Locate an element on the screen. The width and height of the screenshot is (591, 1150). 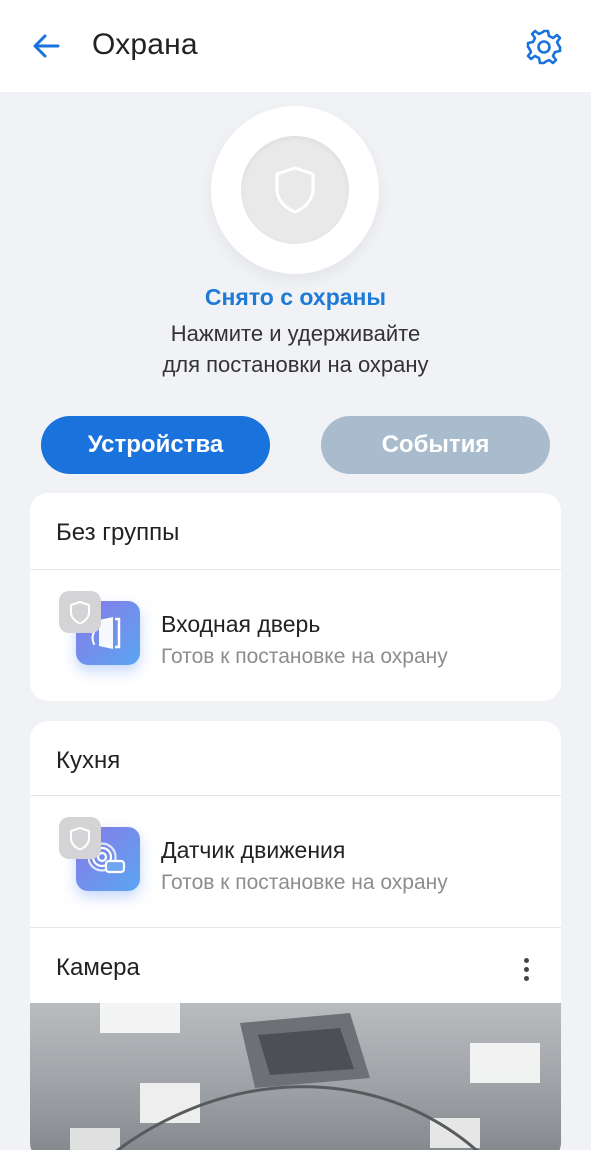
tab-devices: Устройства is located at coordinates (155, 445).